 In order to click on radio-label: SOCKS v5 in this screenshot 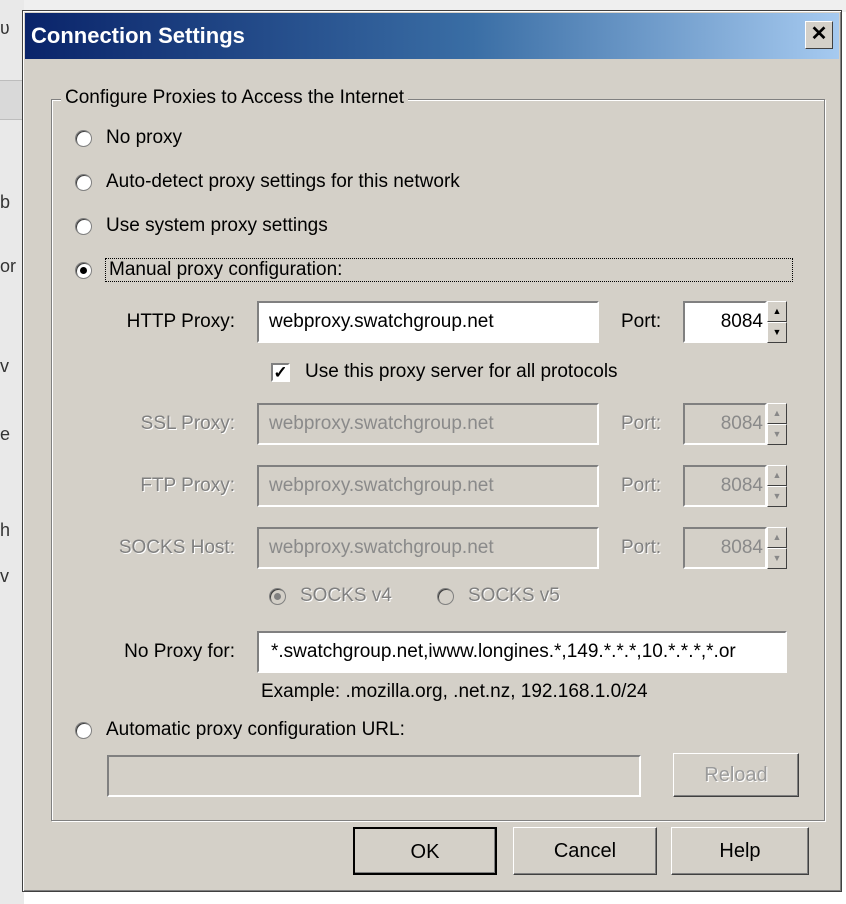, I will do `click(514, 595)`.